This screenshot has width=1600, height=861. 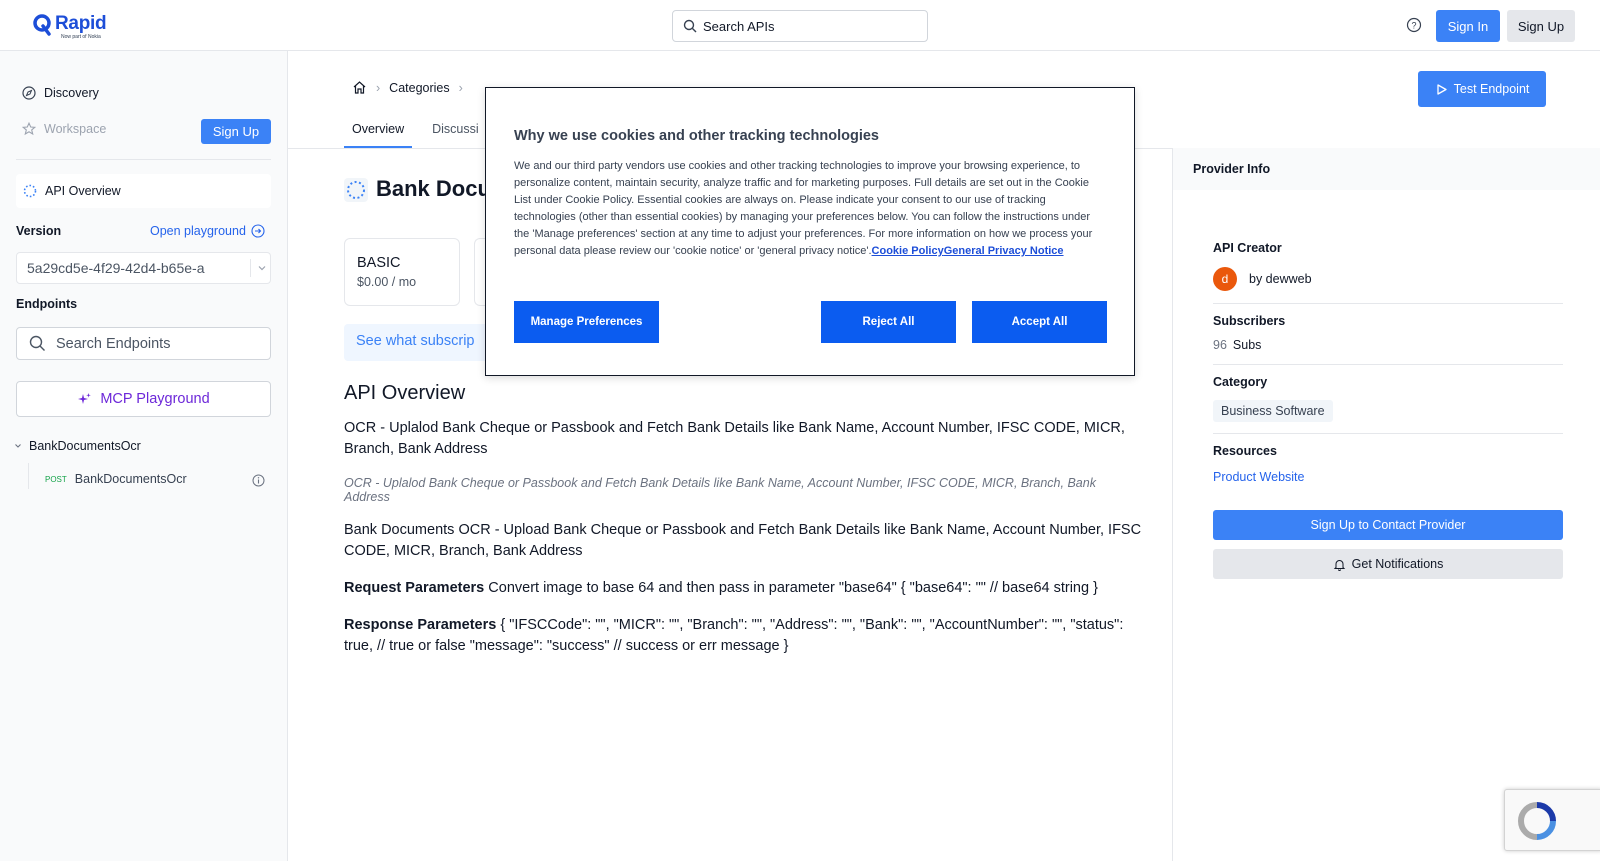 I want to click on mcp-playground-button: MCP Playground, so click(x=143, y=399).